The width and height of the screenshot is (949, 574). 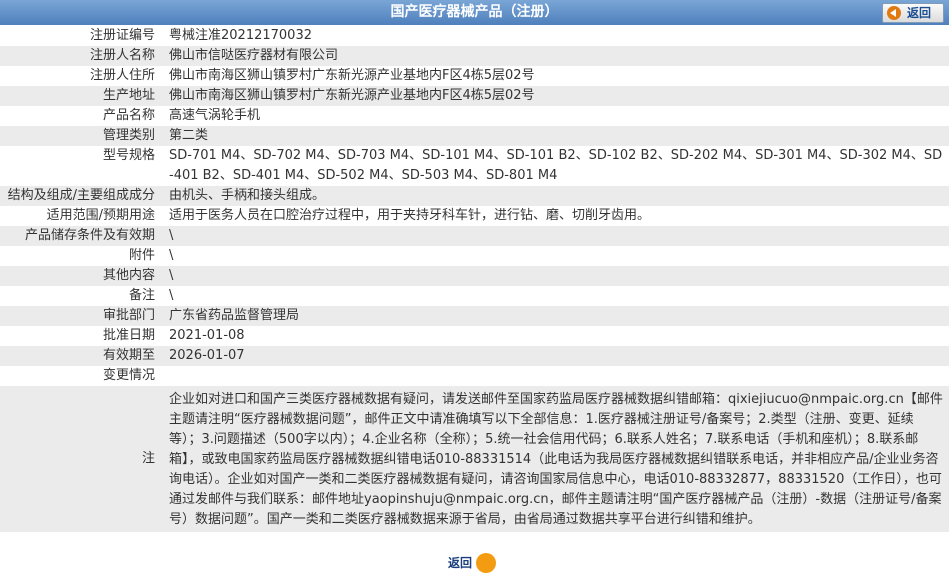 I want to click on back-circle-icon, so click(x=486, y=563).